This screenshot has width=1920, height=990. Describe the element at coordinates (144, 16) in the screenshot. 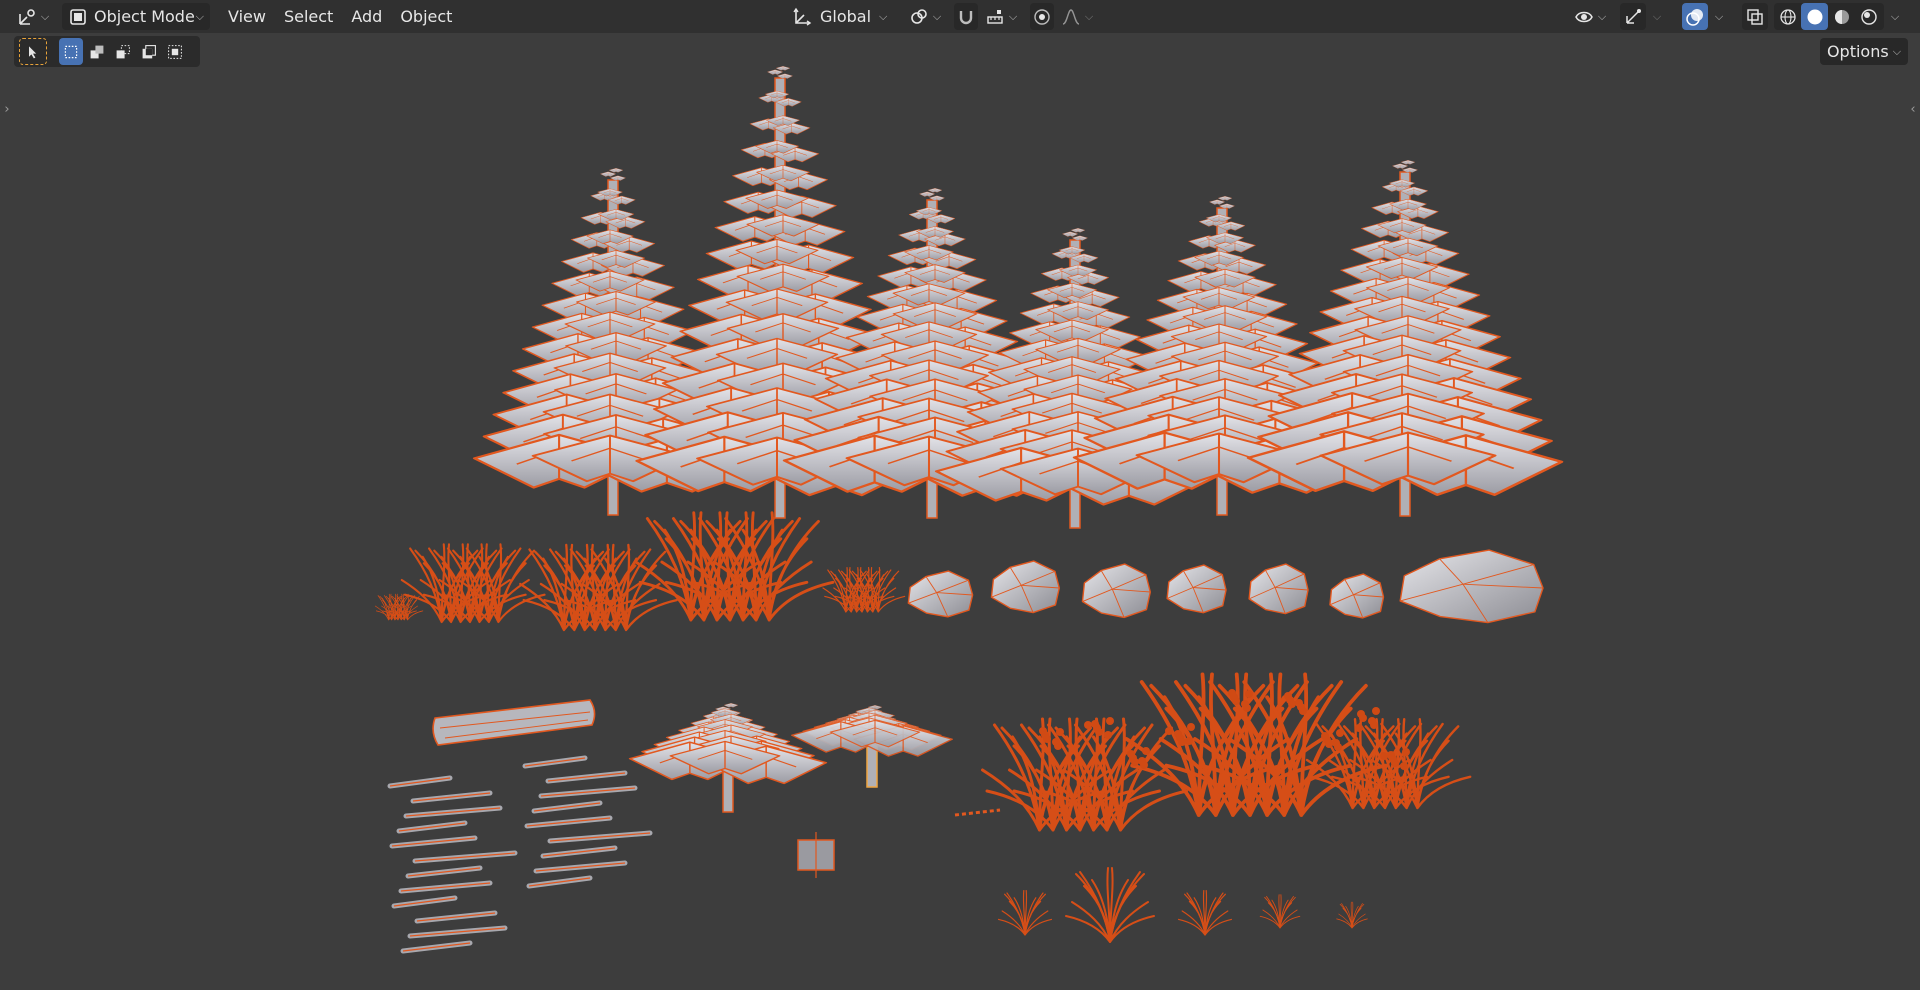

I see `mode-label: Object Mode` at that location.